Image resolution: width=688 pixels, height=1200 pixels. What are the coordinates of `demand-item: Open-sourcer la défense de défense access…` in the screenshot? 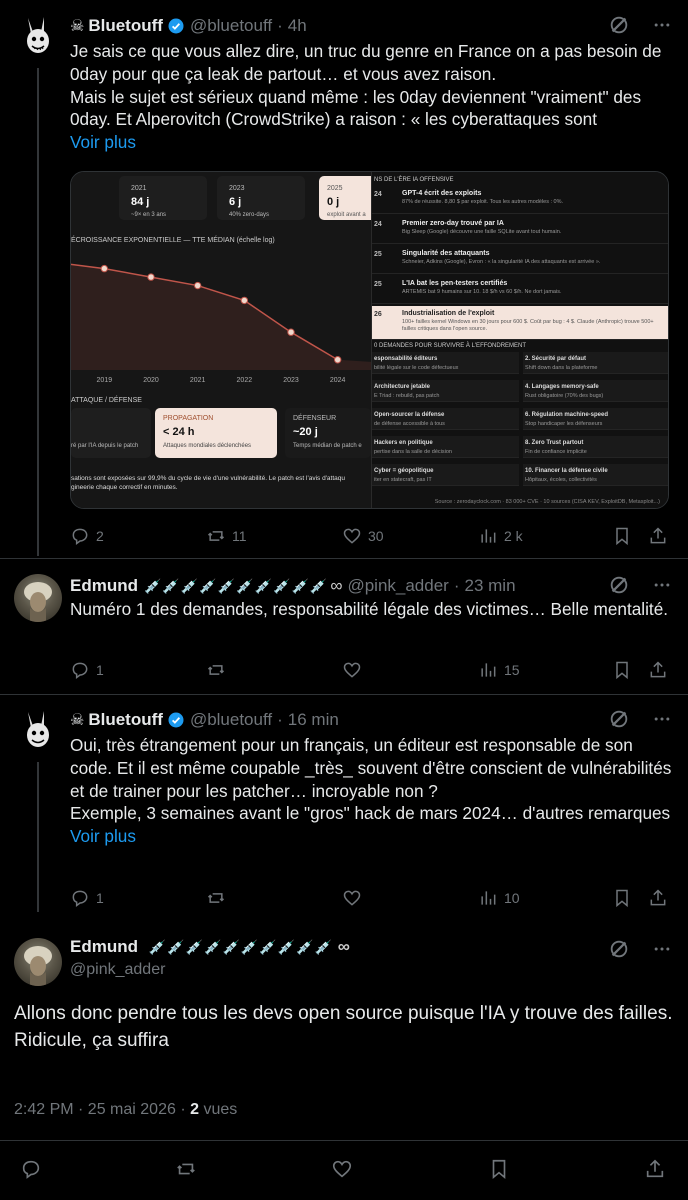 It's located at (445, 419).